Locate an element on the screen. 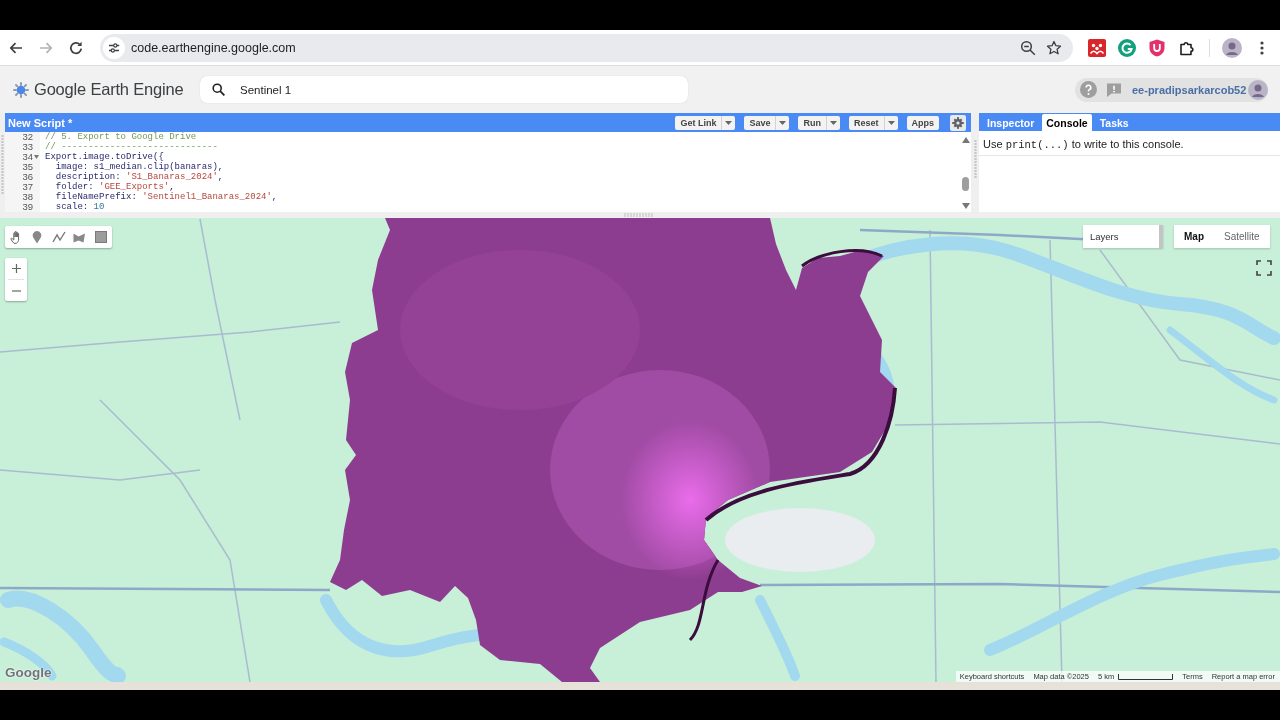  shield-icon is located at coordinates (1157, 47).